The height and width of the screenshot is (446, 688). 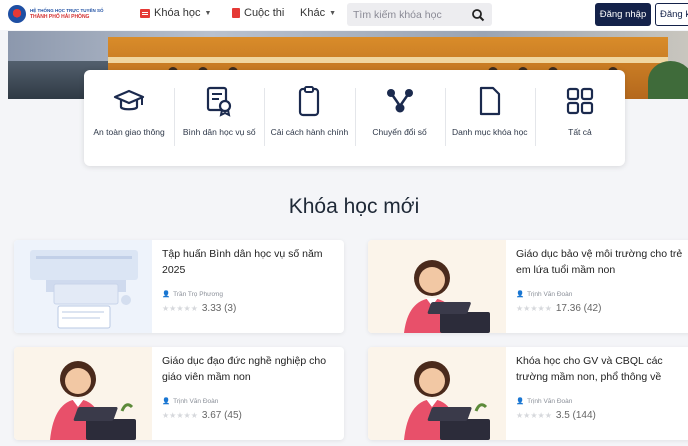 I want to click on category-label: Danh mục khóa học, so click(x=489, y=132).